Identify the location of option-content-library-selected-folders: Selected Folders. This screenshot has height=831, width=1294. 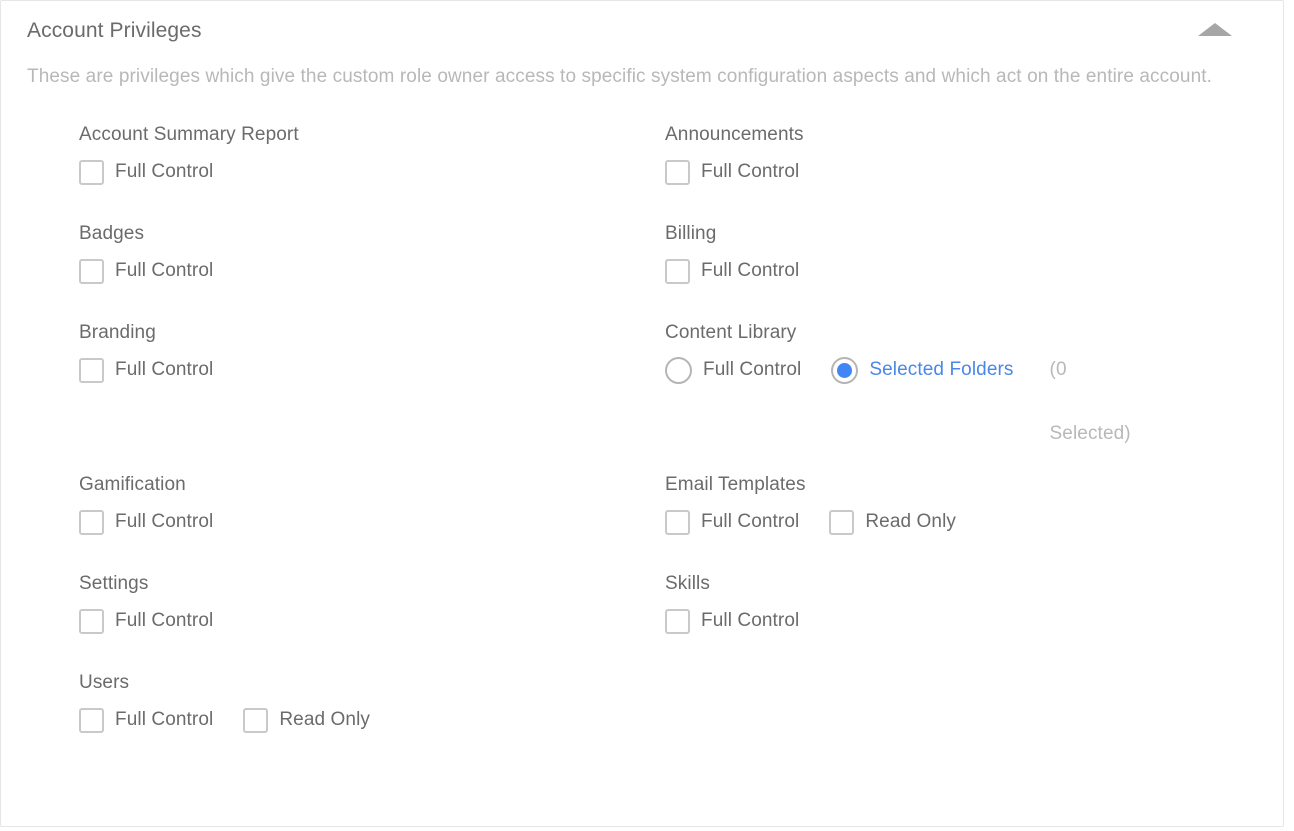
(922, 370).